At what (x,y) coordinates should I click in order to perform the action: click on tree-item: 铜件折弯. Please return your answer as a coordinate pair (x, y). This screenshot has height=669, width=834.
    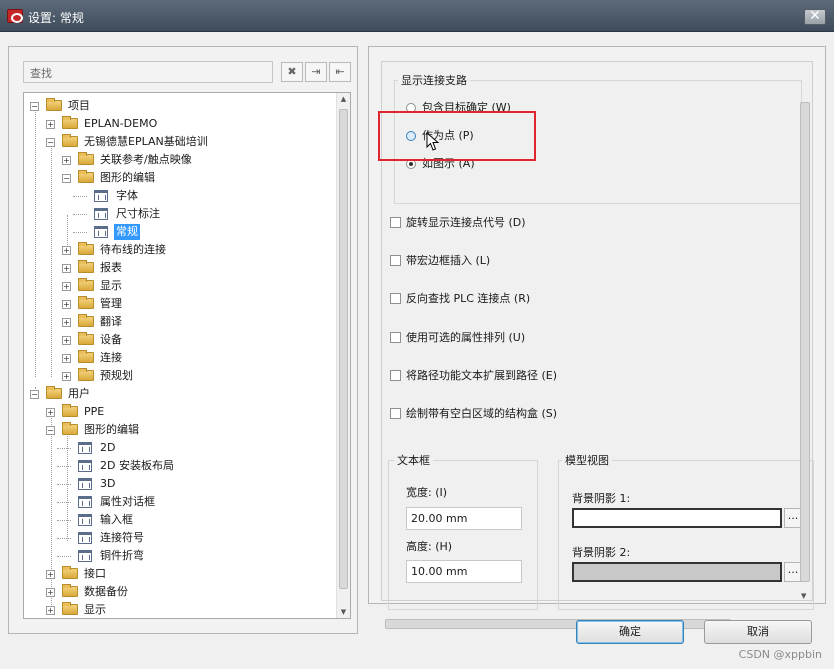
    Looking at the image, I should click on (180, 556).